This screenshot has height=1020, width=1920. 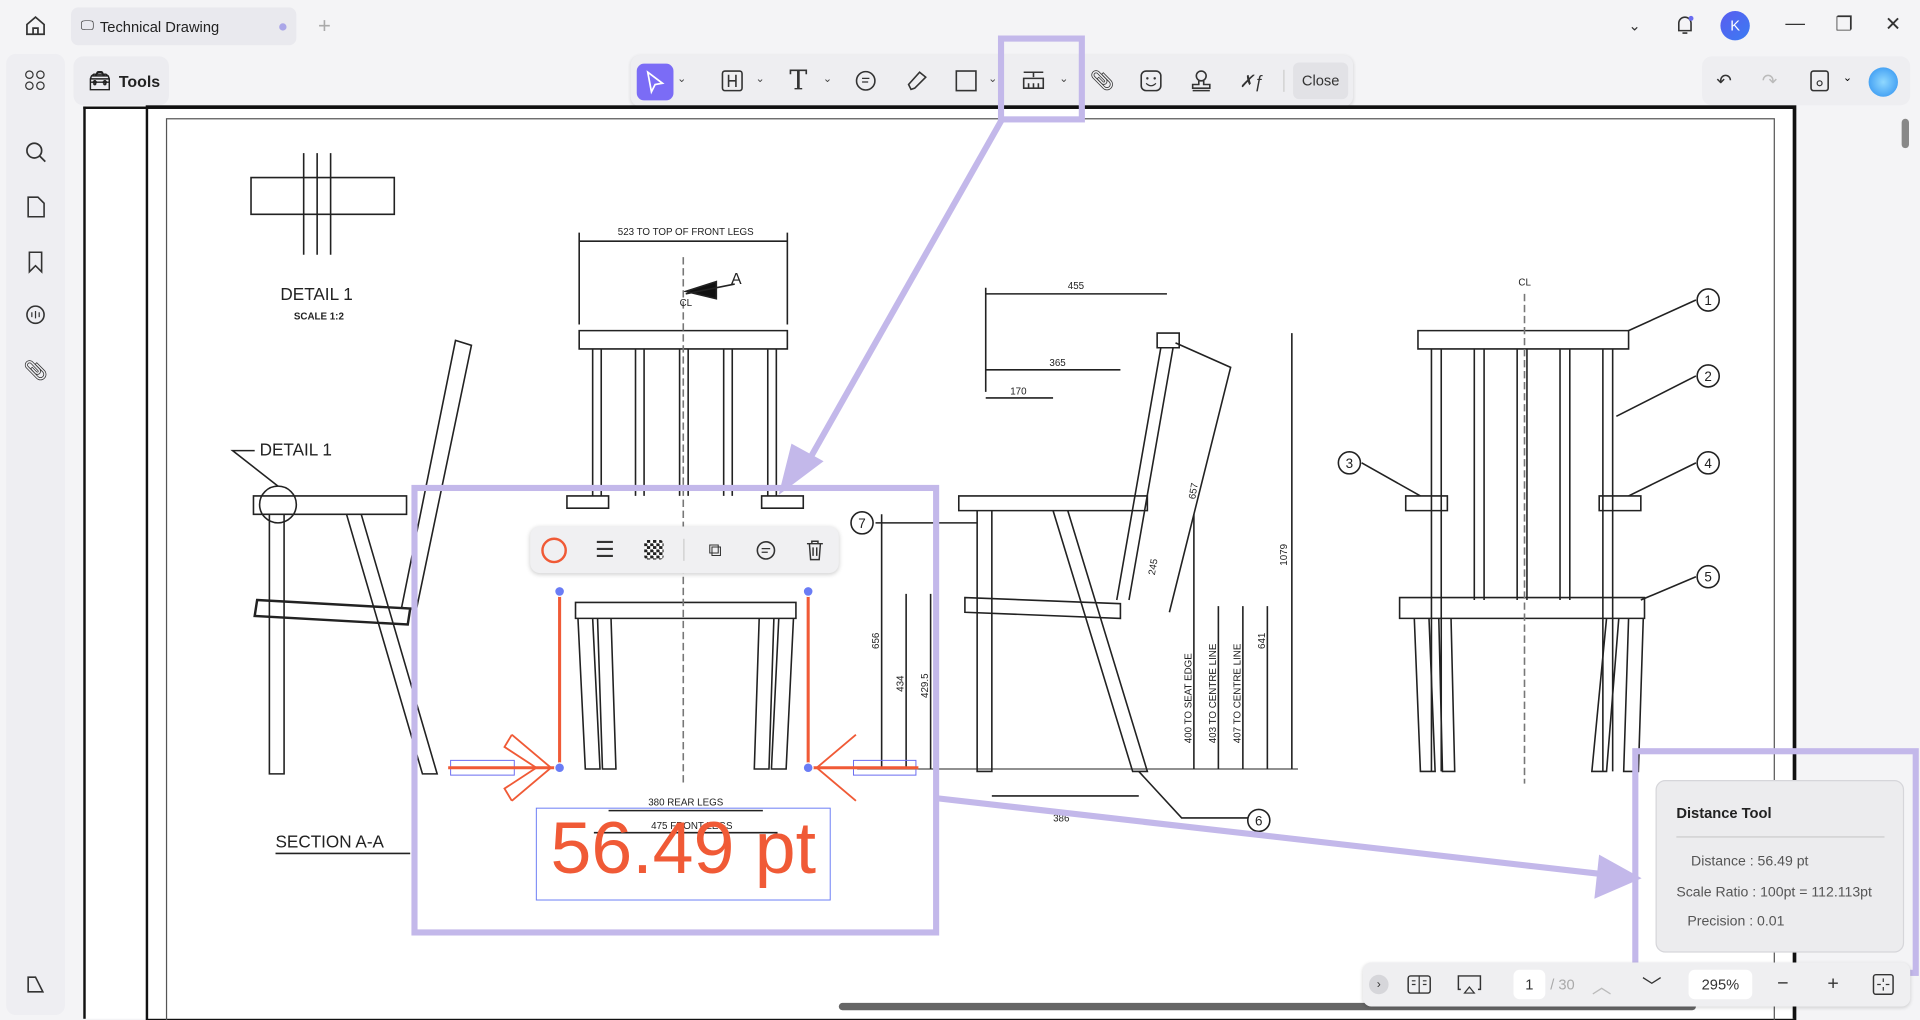 What do you see at coordinates (1783, 984) in the screenshot?
I see `zoom-out-button: −` at bounding box center [1783, 984].